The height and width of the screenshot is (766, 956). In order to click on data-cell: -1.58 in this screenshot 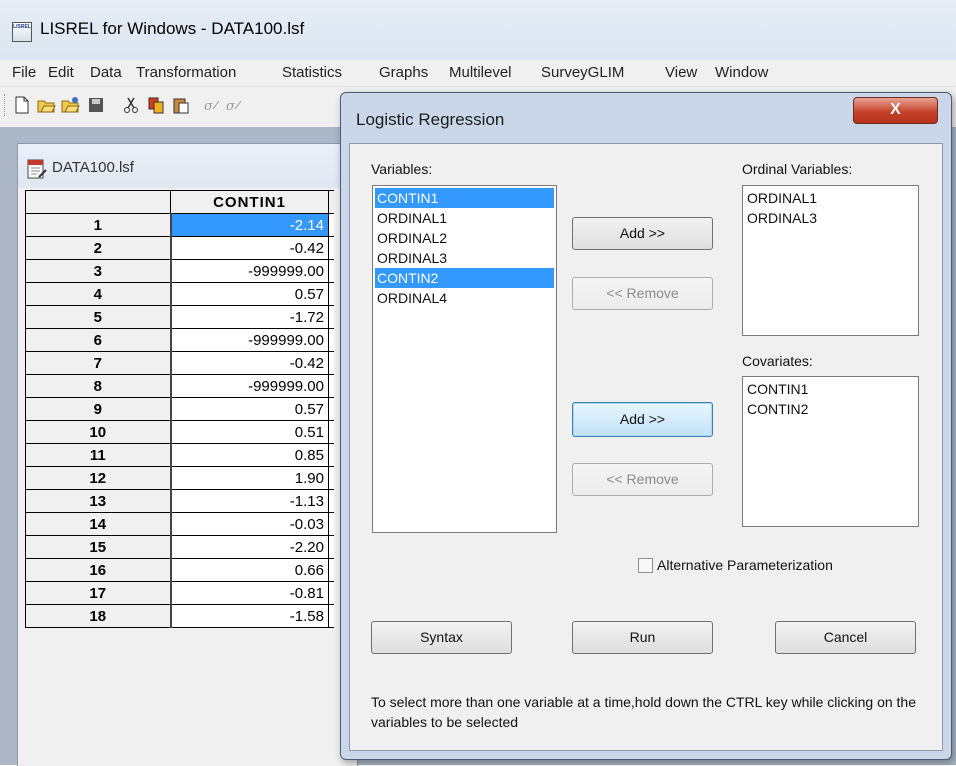, I will do `click(249, 616)`.